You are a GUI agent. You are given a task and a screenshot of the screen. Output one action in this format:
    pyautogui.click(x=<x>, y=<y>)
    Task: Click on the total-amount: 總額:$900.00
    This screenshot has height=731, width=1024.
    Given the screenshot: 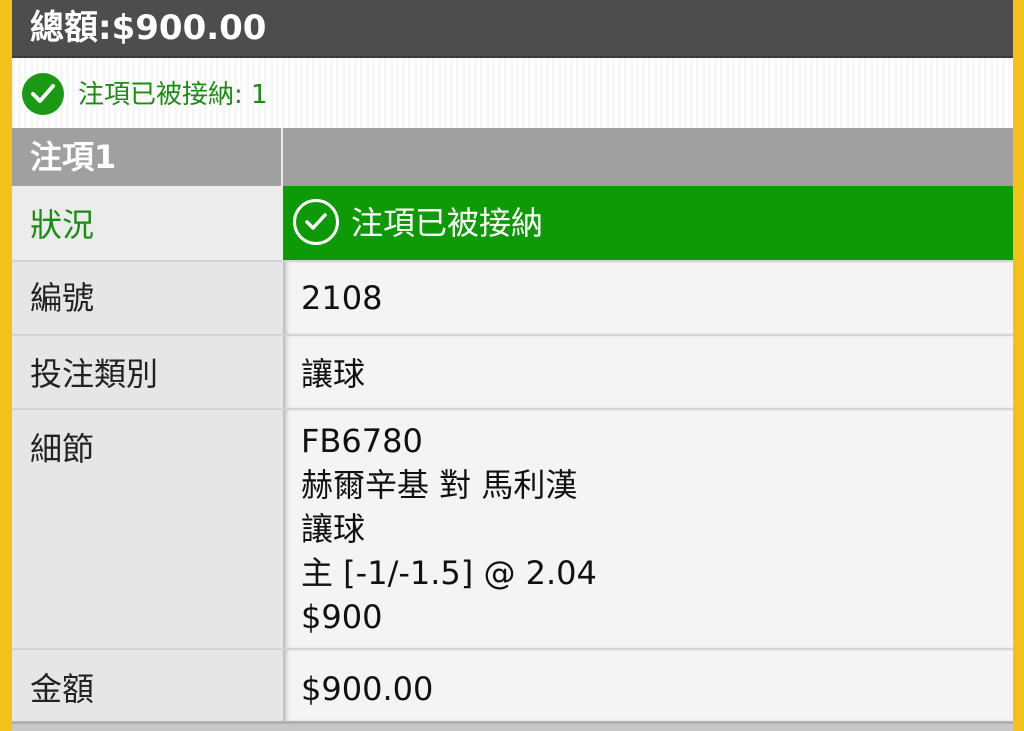 What is the action you would take?
    pyautogui.click(x=148, y=28)
    